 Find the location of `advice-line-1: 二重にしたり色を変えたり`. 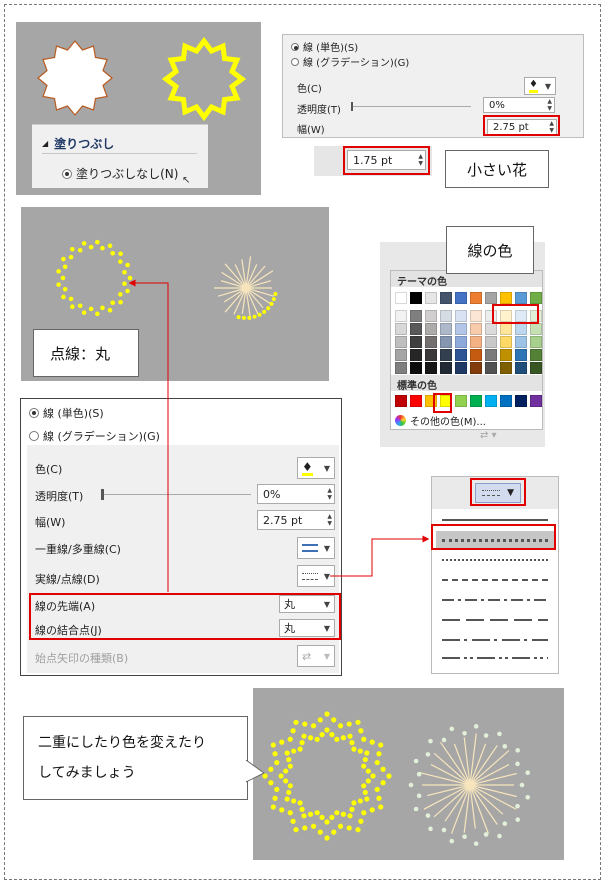

advice-line-1: 二重にしたり色を変えたり is located at coordinates (122, 743).